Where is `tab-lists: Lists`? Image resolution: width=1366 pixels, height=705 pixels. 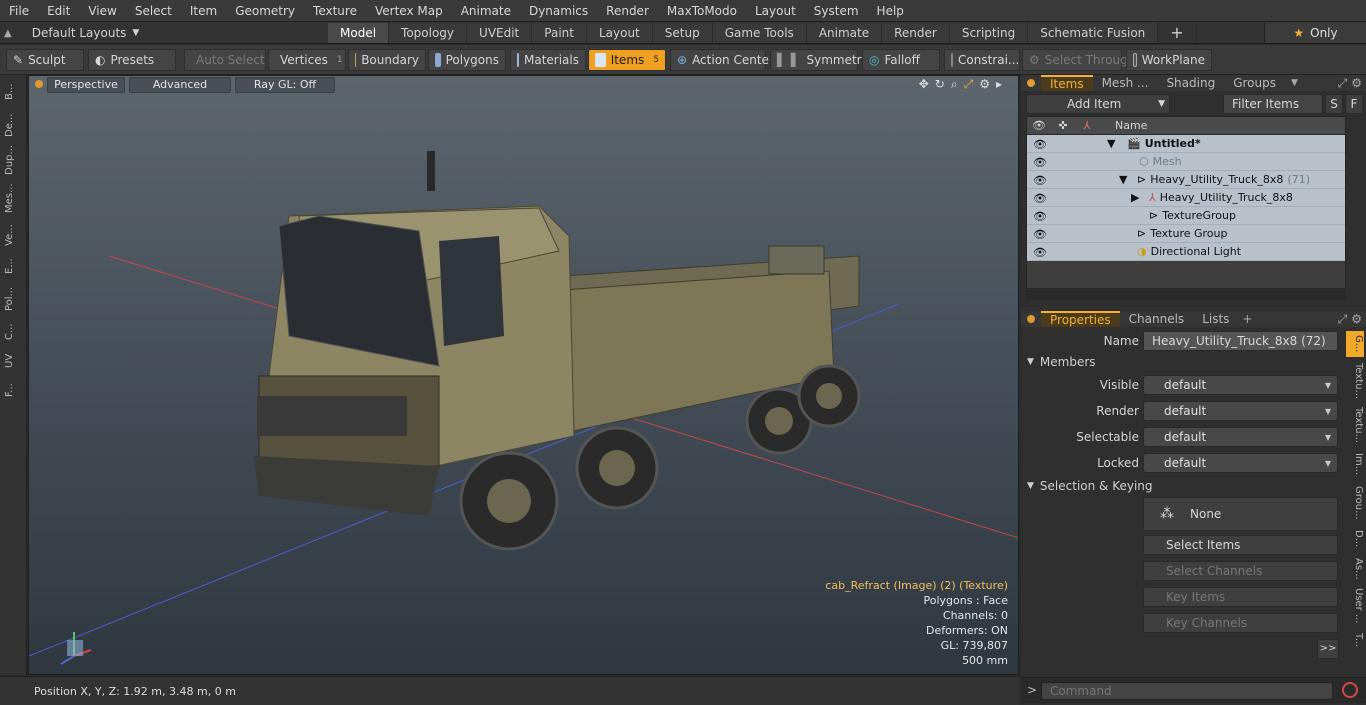 tab-lists: Lists is located at coordinates (1215, 319).